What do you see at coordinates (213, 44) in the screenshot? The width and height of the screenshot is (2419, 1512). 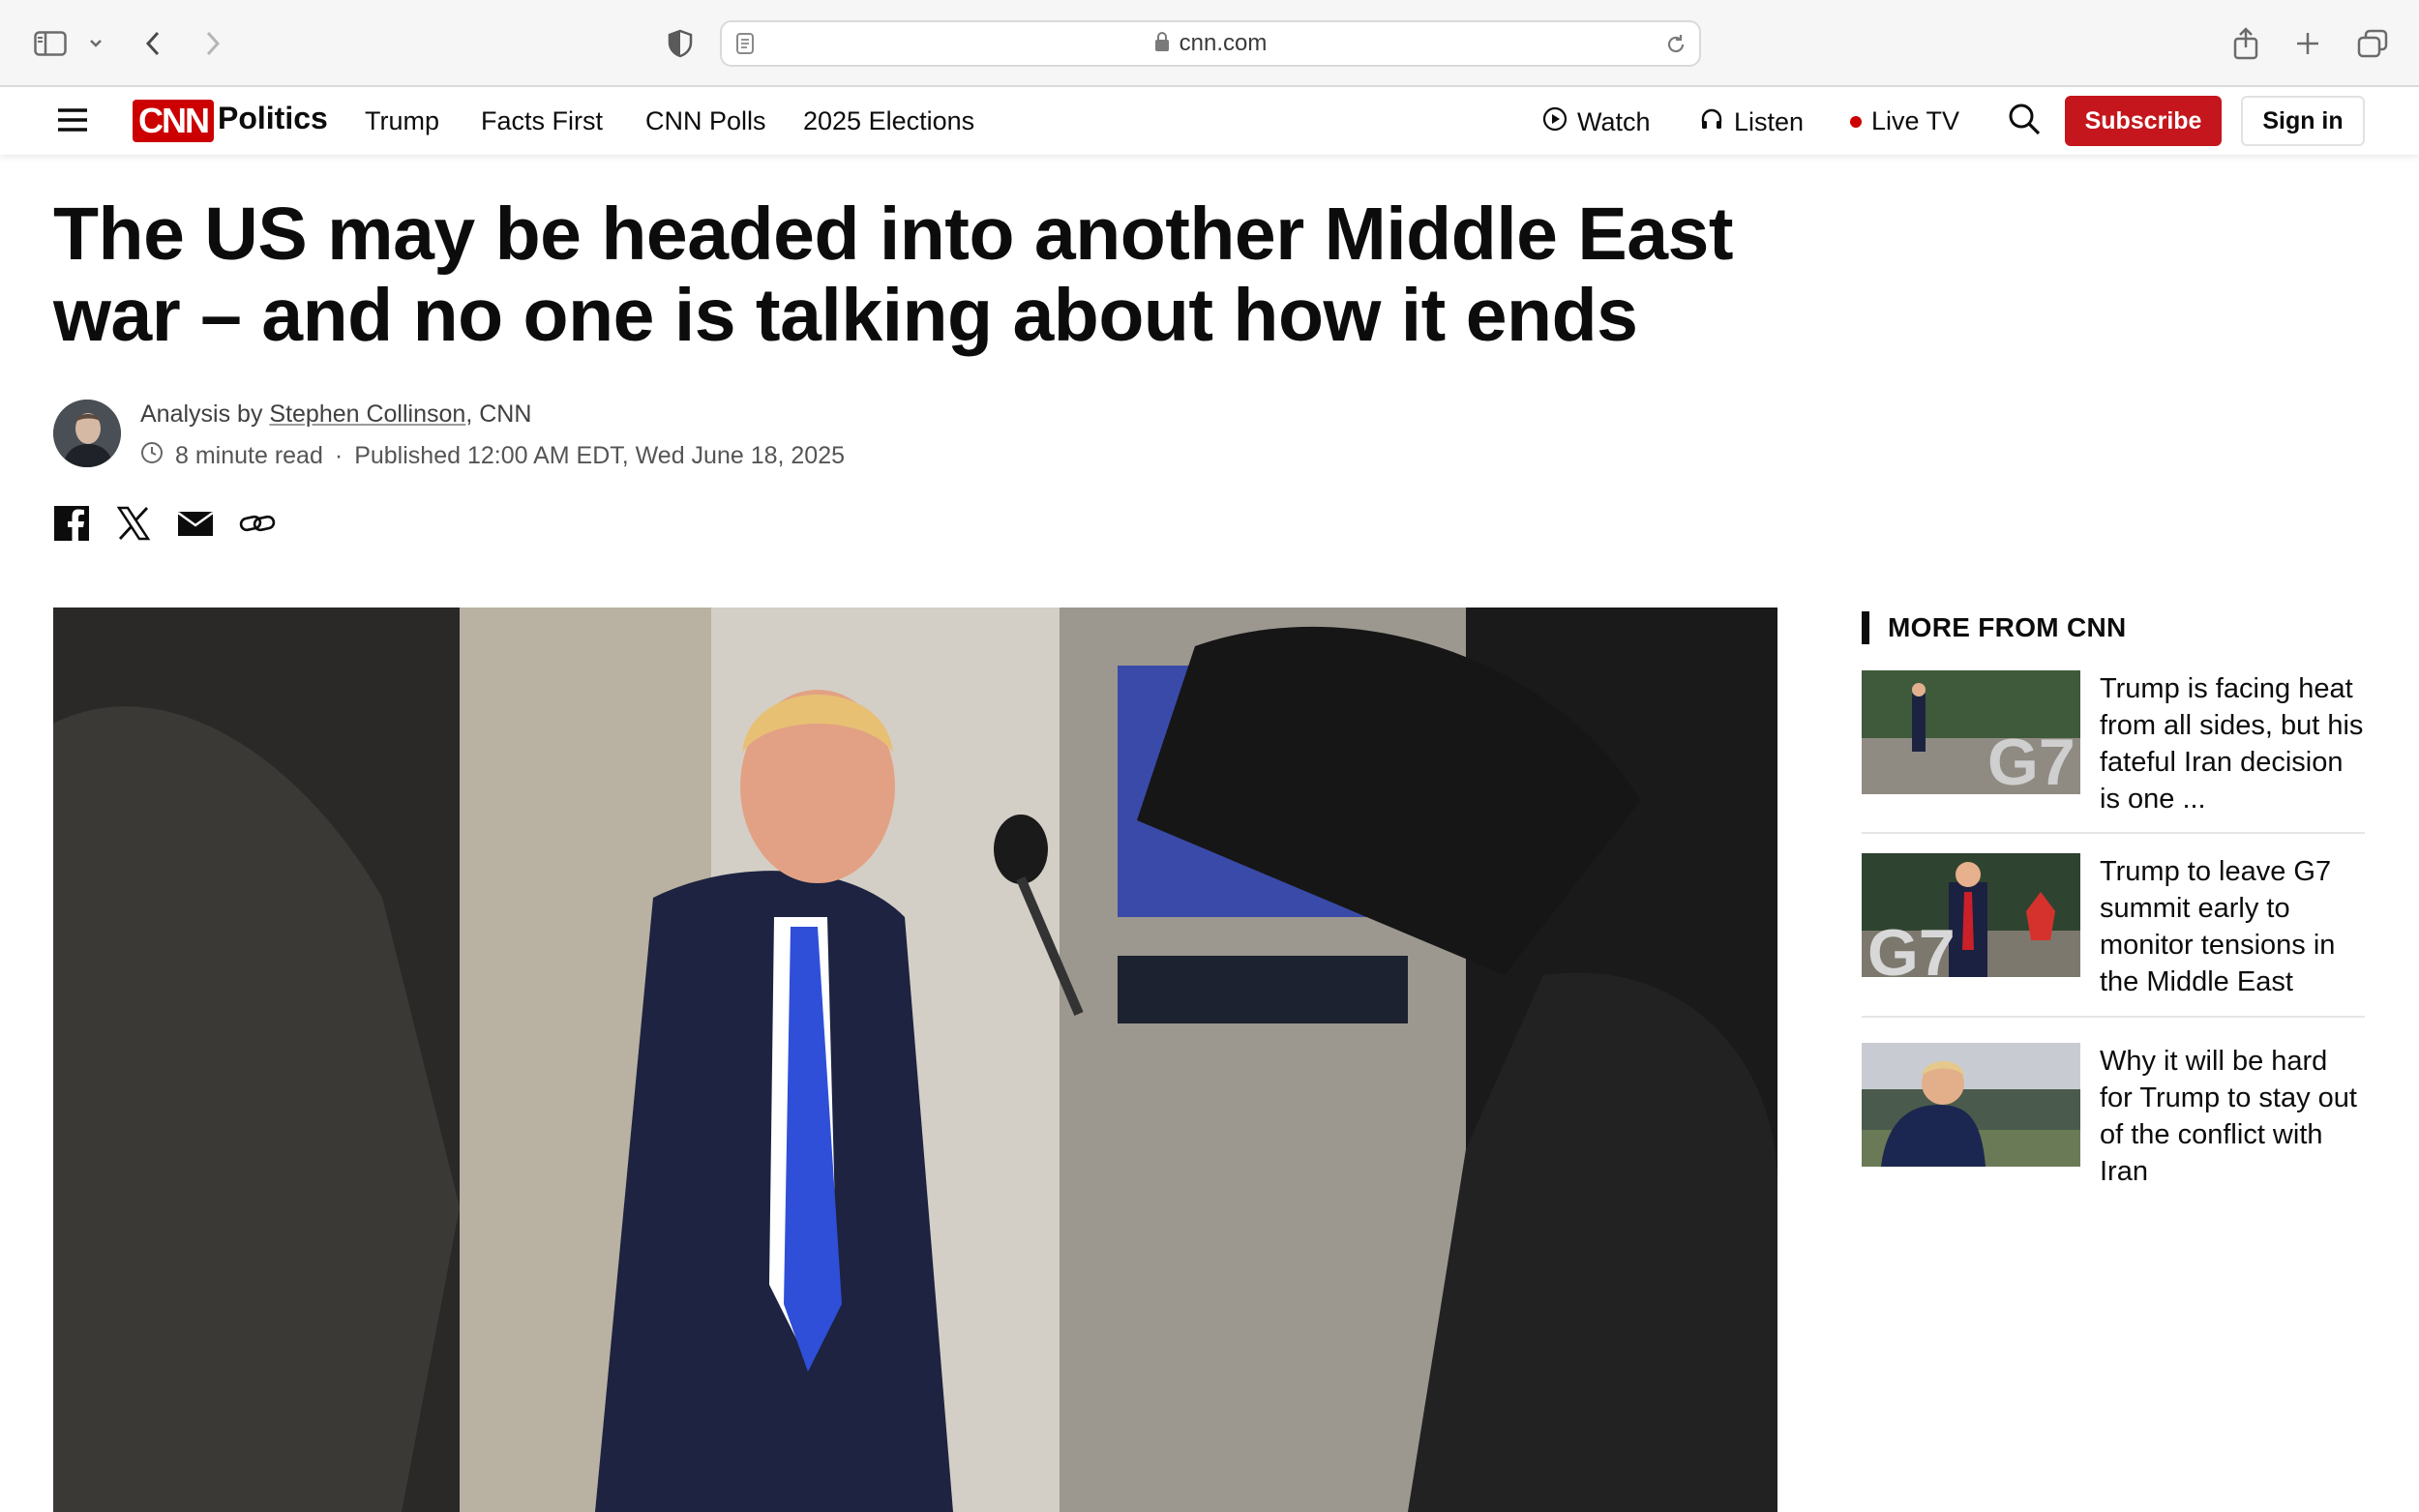 I see `forward-icon` at bounding box center [213, 44].